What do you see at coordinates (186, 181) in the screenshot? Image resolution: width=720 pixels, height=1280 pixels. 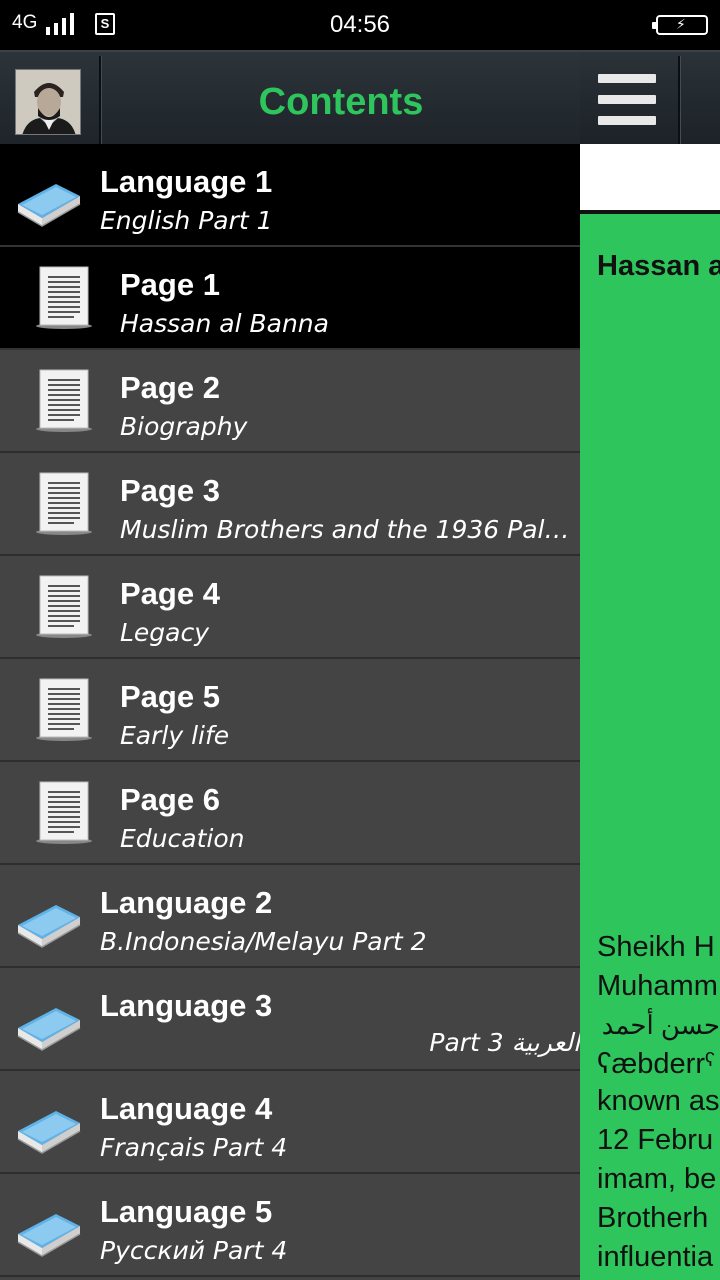 I see `item-title: Language 1` at bounding box center [186, 181].